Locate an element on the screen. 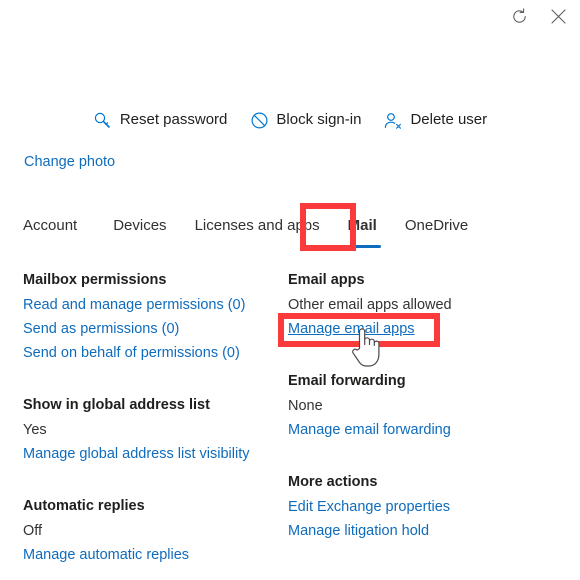  reset-password-label: Reset password is located at coordinates (173, 119).